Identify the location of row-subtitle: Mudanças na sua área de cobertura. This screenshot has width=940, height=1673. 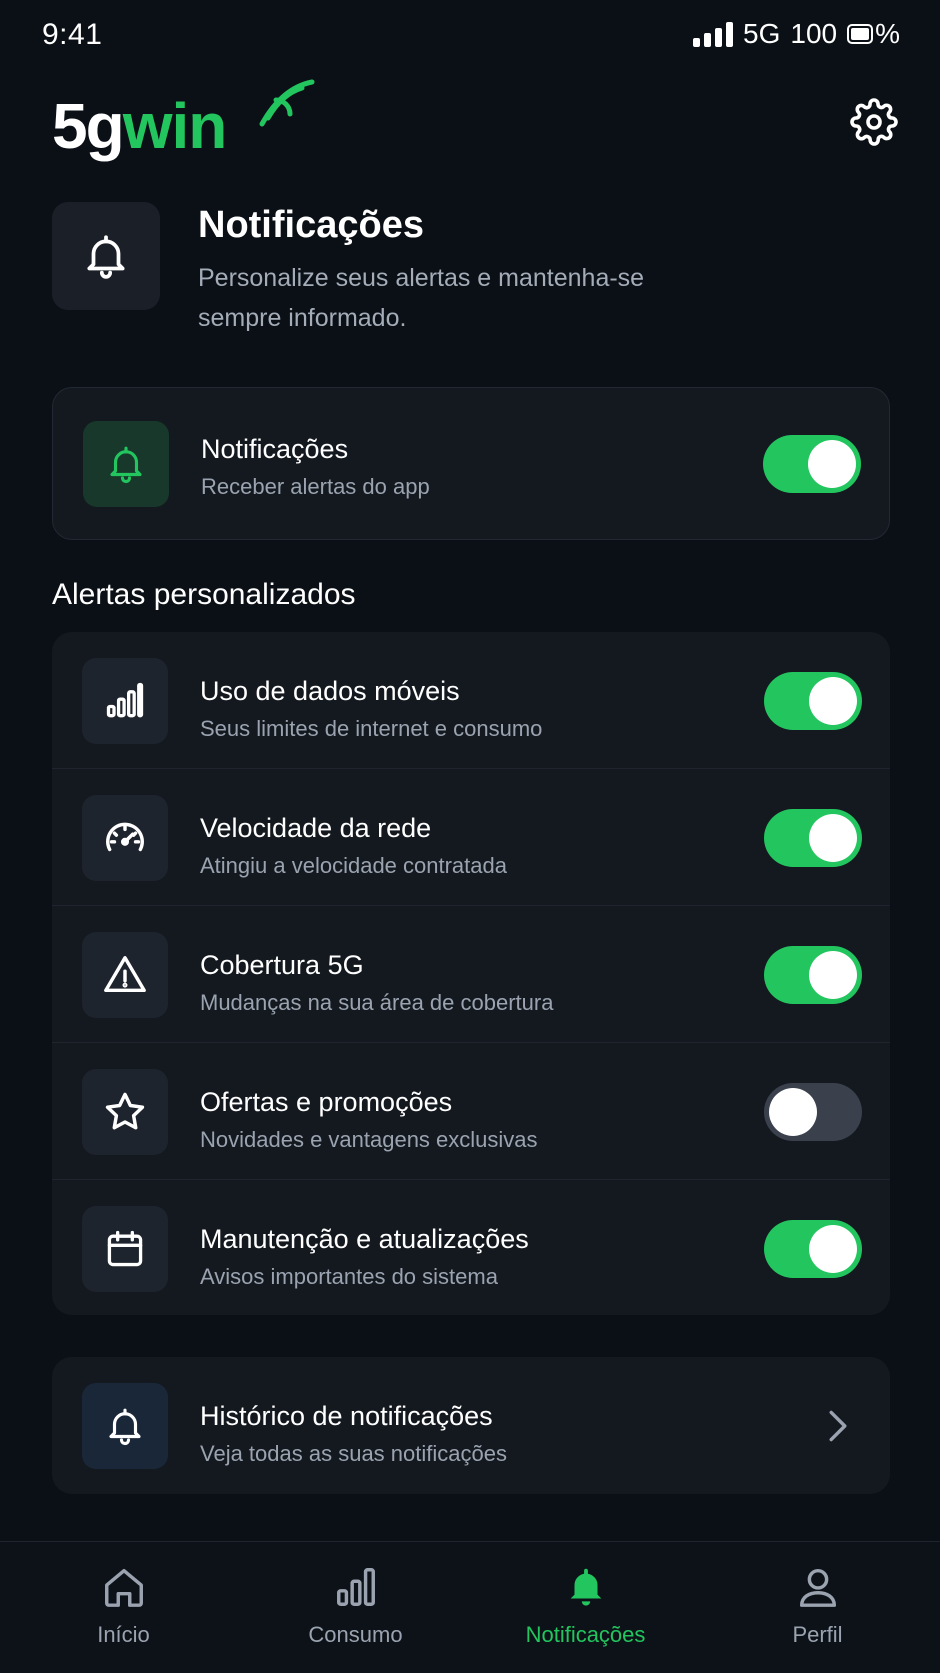
(377, 1002).